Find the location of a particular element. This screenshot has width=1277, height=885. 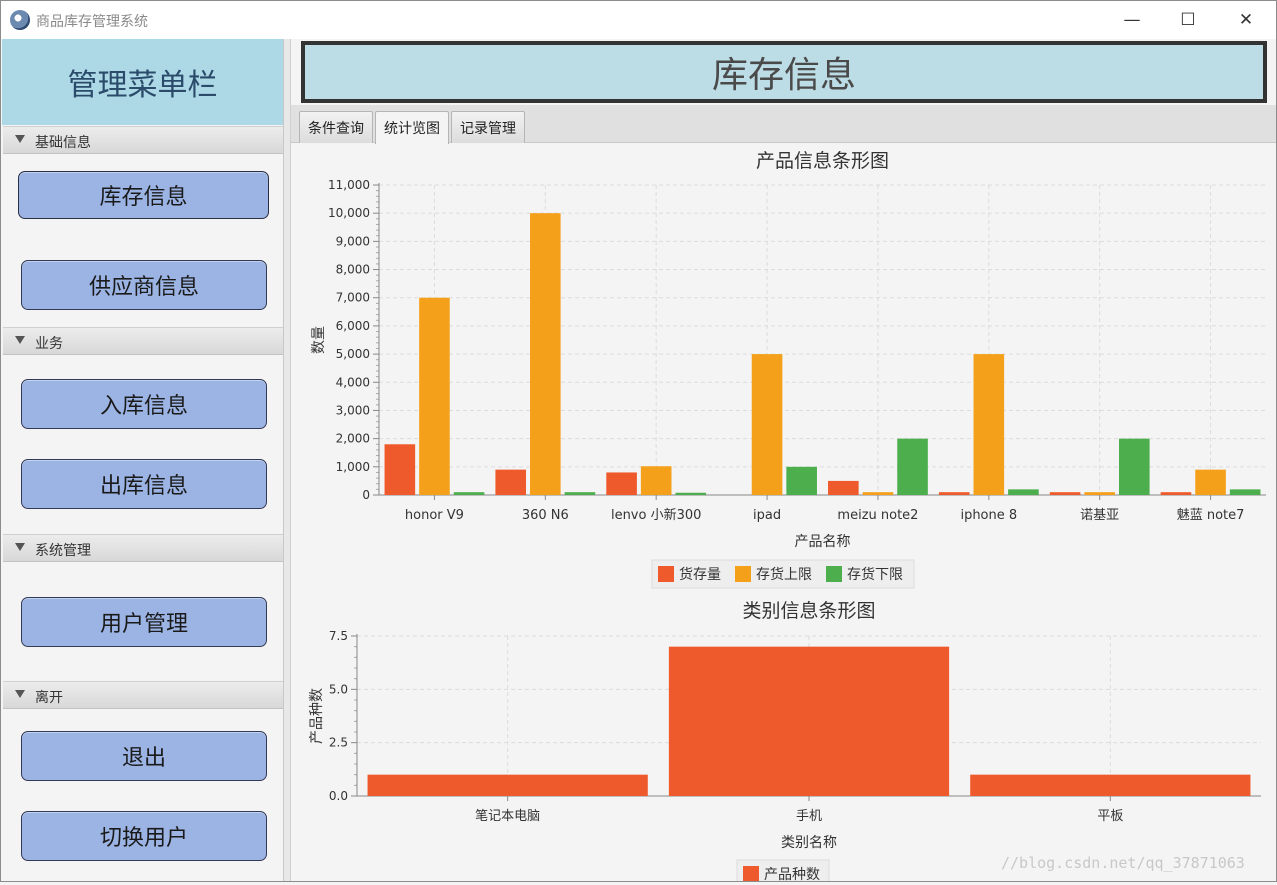

chart0-y-tick-label: 5,000 is located at coordinates (353, 354).